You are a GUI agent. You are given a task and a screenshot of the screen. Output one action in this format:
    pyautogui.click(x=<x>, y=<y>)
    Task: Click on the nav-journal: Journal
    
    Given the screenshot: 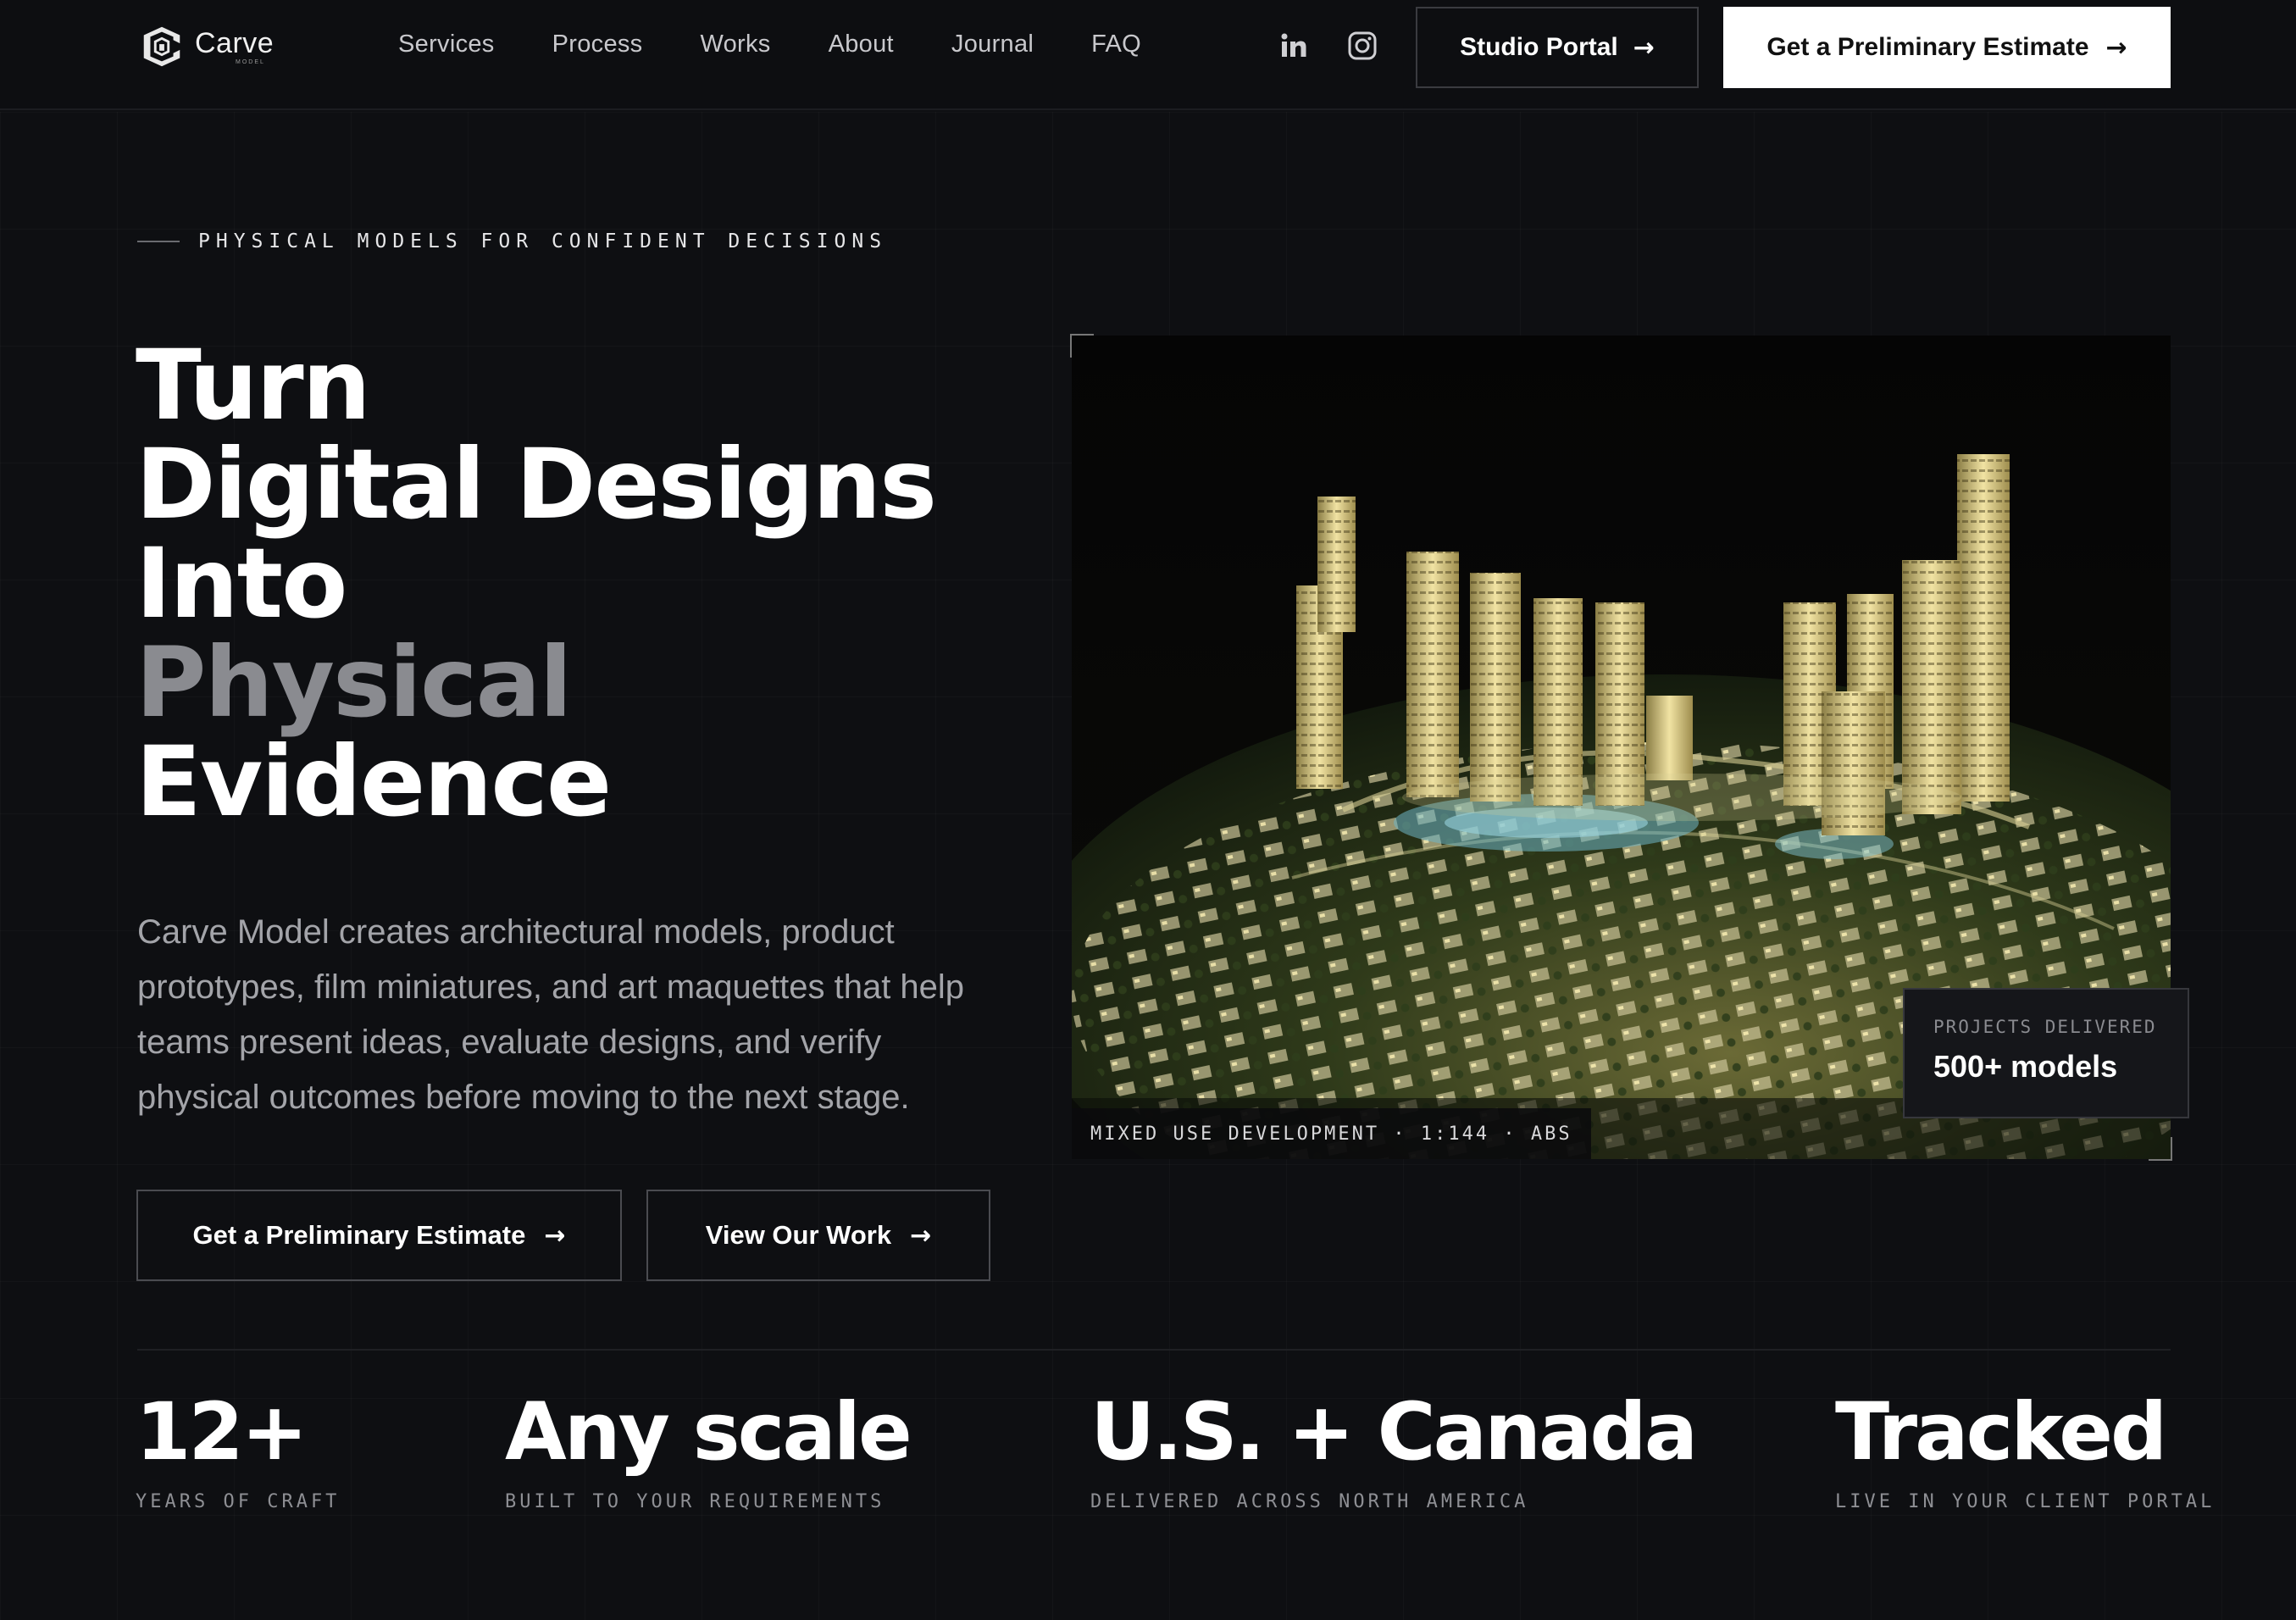 What is the action you would take?
    pyautogui.click(x=992, y=44)
    